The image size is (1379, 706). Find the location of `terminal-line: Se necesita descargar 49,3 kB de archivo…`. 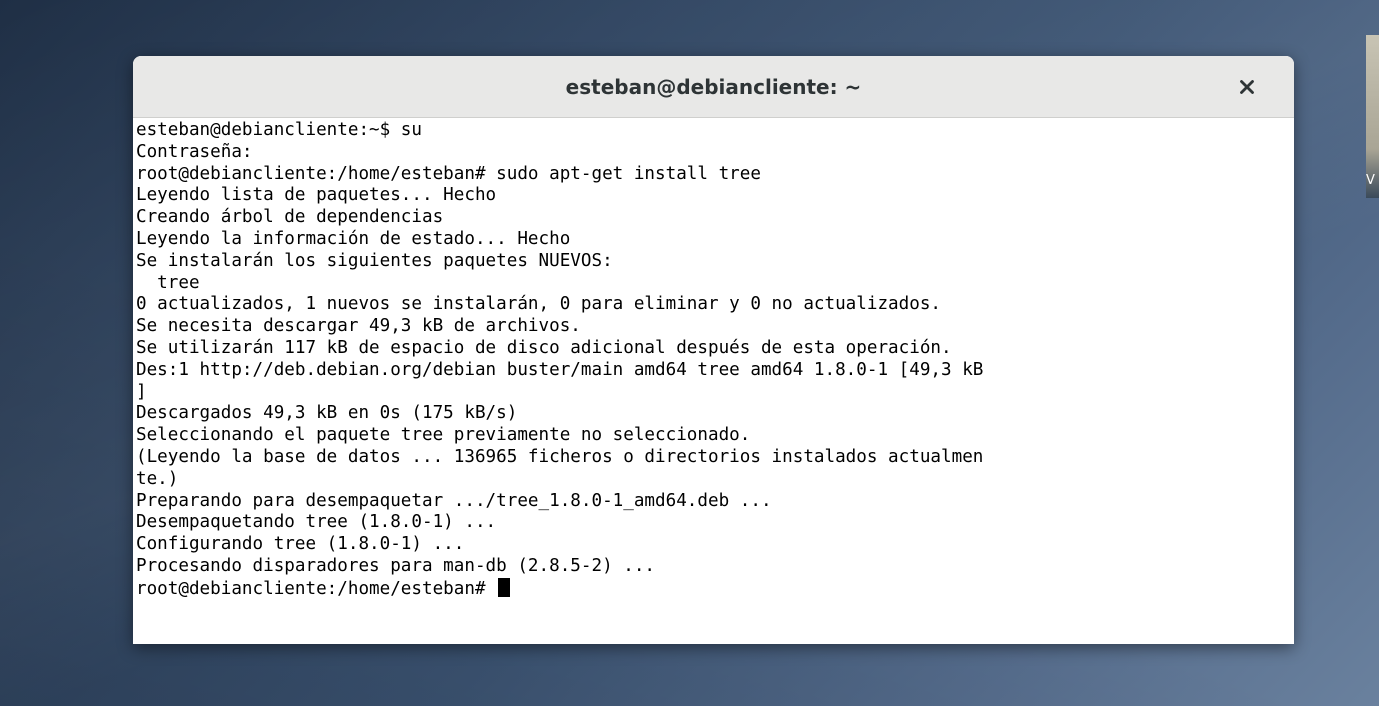

terminal-line: Se necesita descargar 49,3 kB de archivo… is located at coordinates (358, 326).